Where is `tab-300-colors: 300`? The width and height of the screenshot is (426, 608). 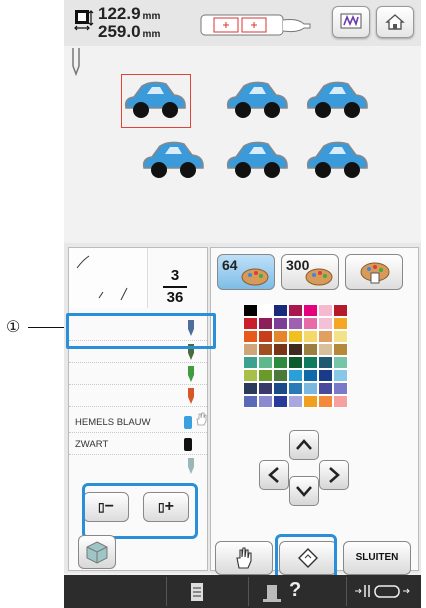 tab-300-colors: 300 is located at coordinates (310, 272).